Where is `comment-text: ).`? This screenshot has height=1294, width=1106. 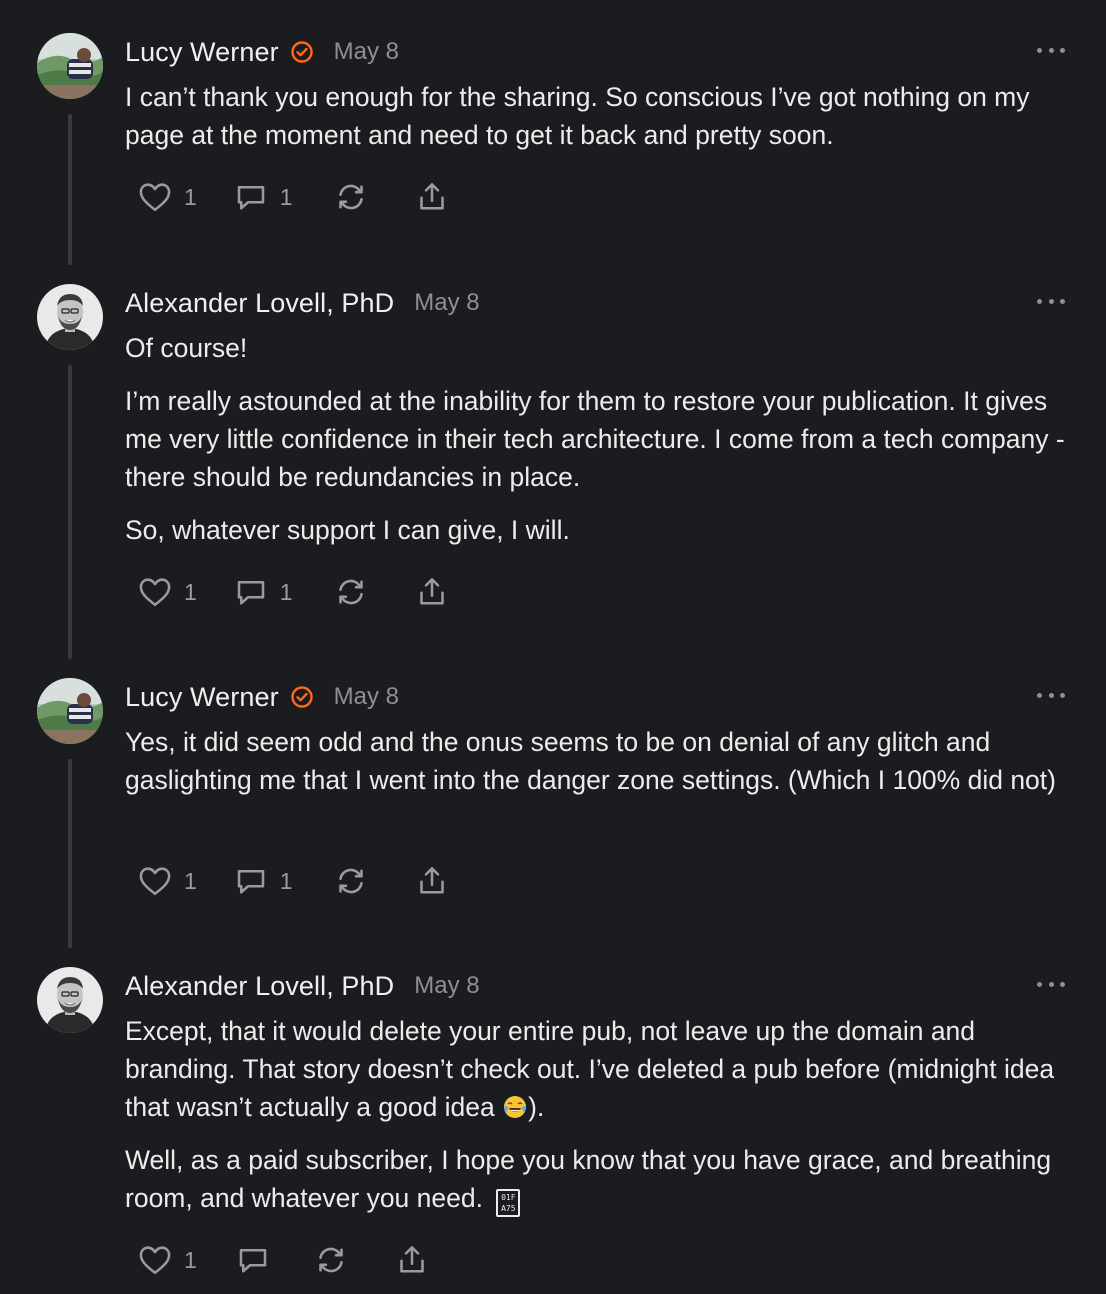
comment-text: ). is located at coordinates (536, 1107).